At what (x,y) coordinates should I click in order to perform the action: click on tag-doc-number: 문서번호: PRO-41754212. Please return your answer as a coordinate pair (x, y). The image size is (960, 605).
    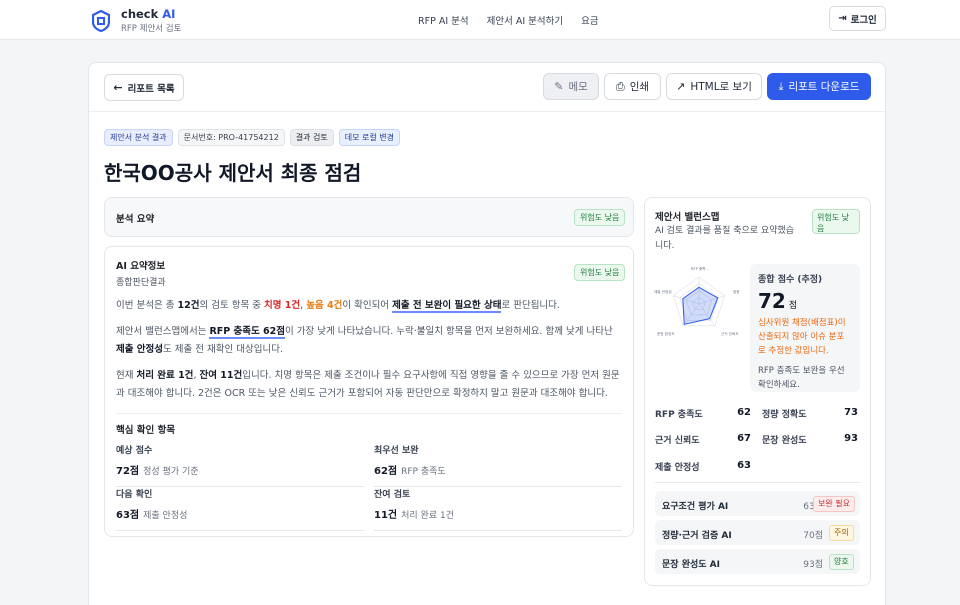
    Looking at the image, I should click on (231, 137).